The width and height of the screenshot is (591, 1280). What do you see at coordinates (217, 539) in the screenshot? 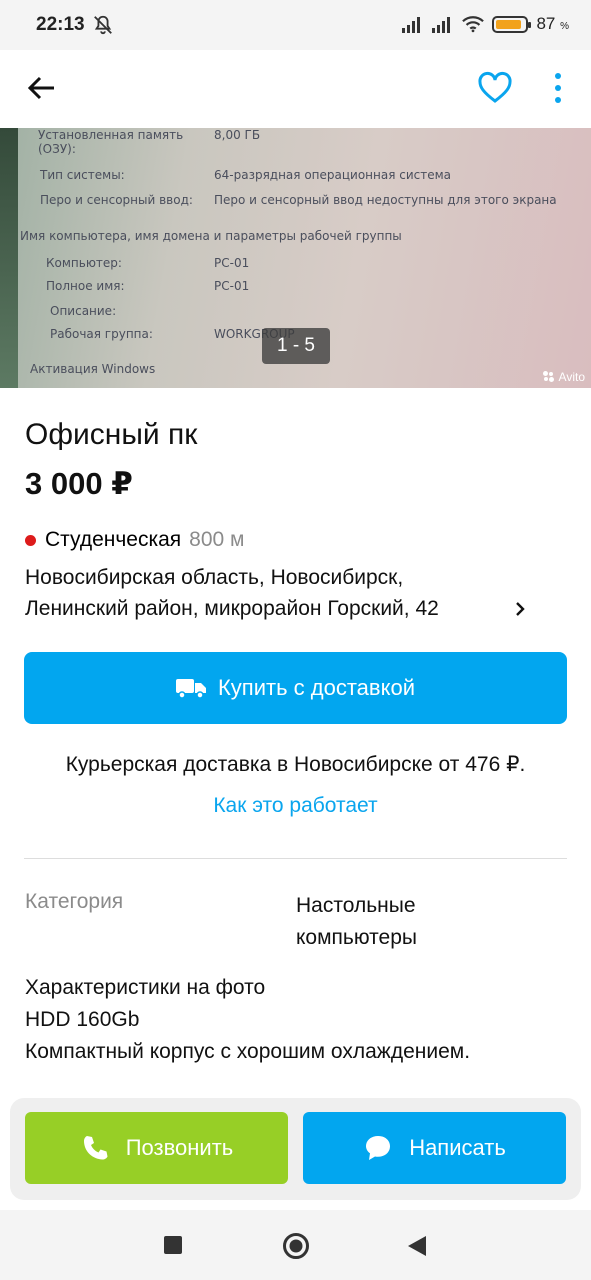
I see `metro-distance: 800 м` at bounding box center [217, 539].